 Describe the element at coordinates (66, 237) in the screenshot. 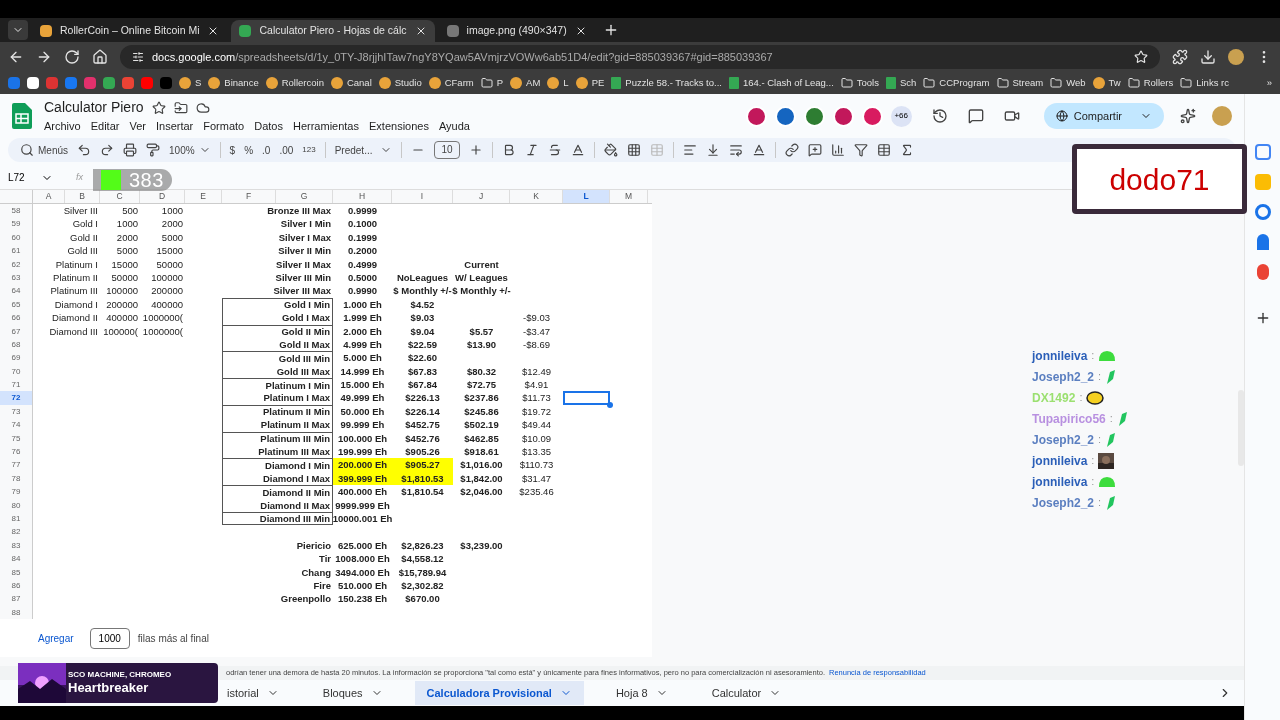

I see `table-cell: Gold II` at that location.